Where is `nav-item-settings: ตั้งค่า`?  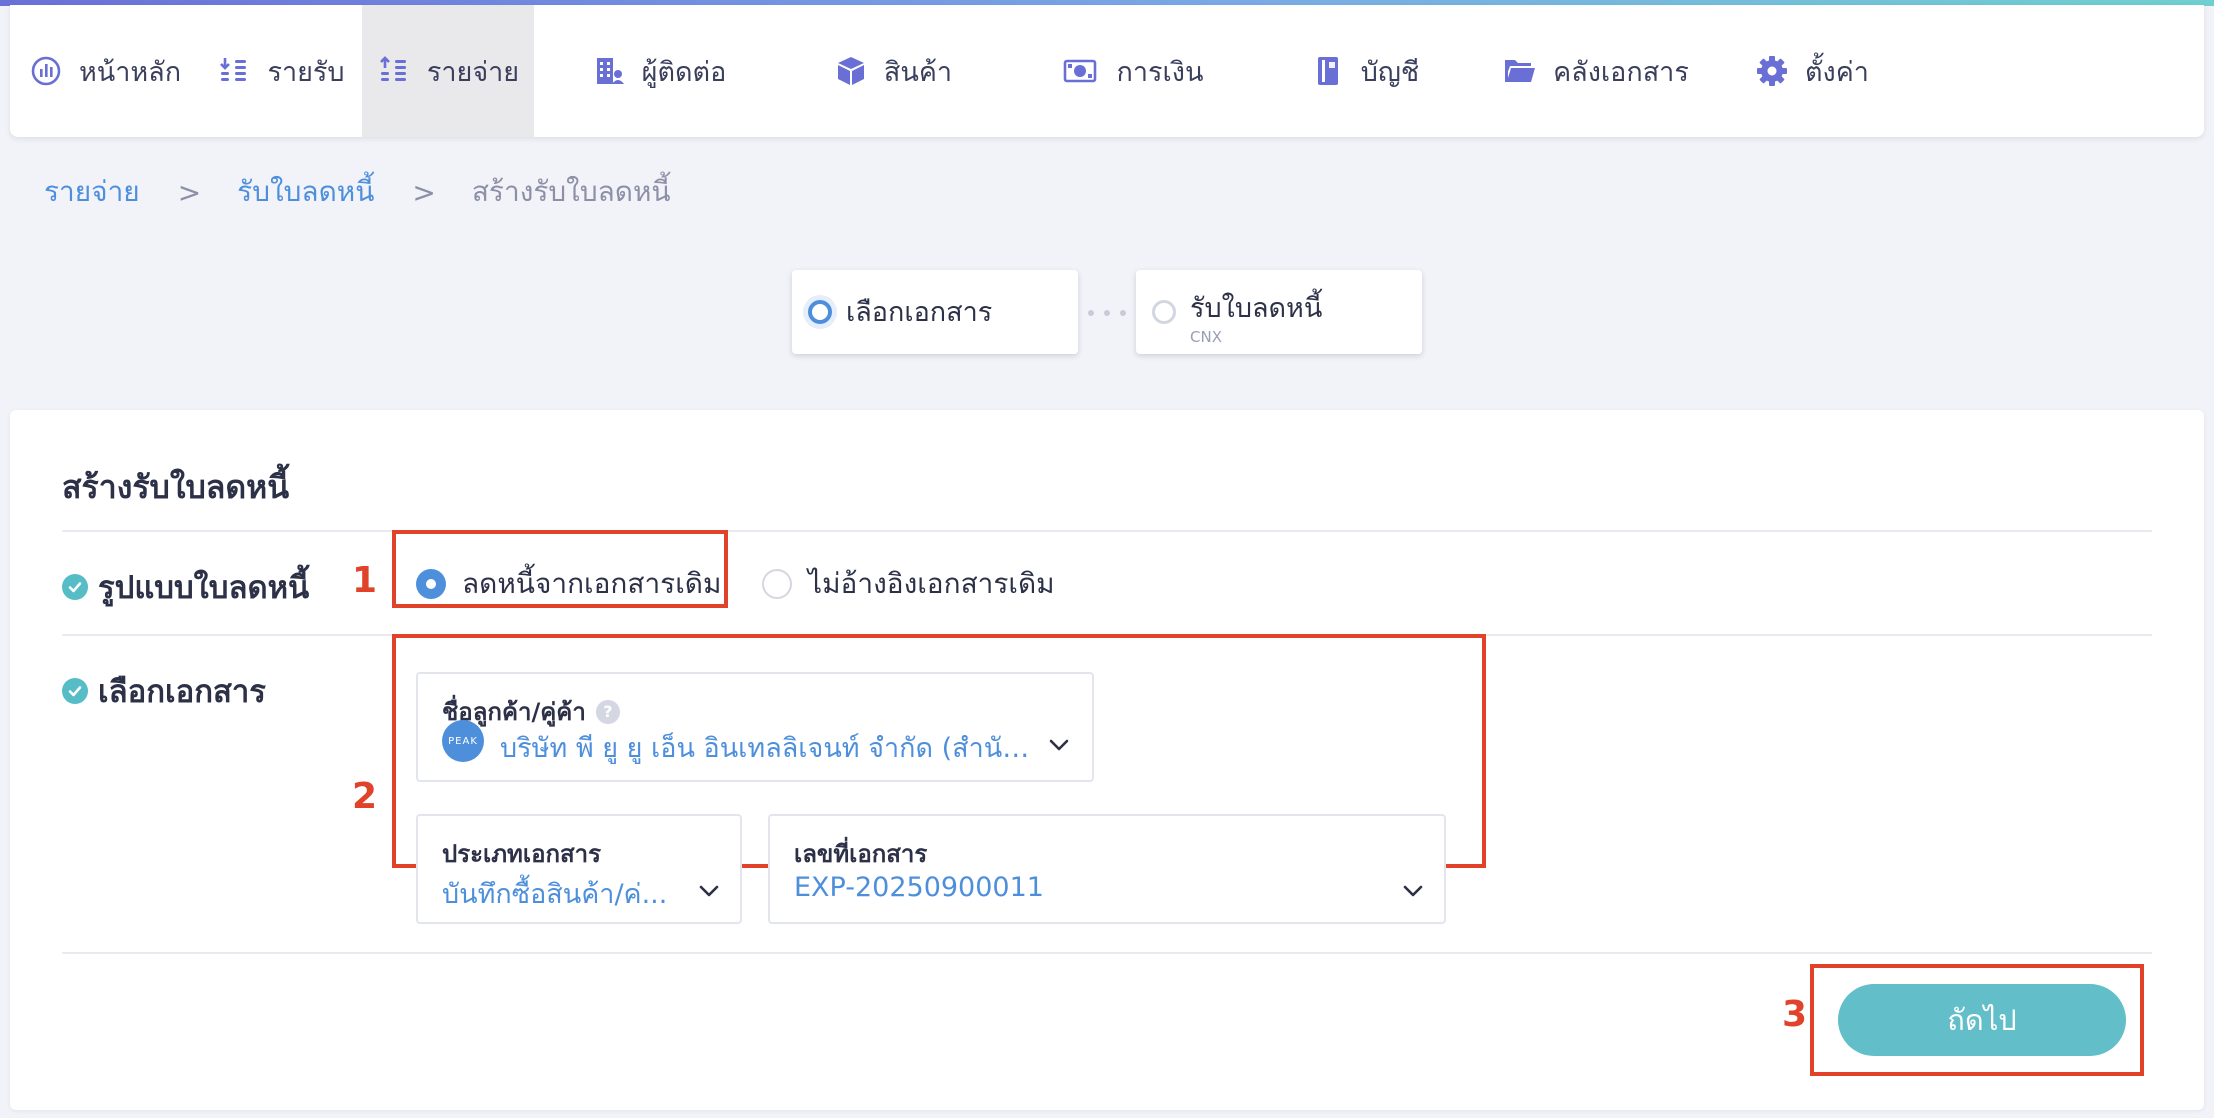
nav-item-settings: ตั้งค่า is located at coordinates (1812, 71).